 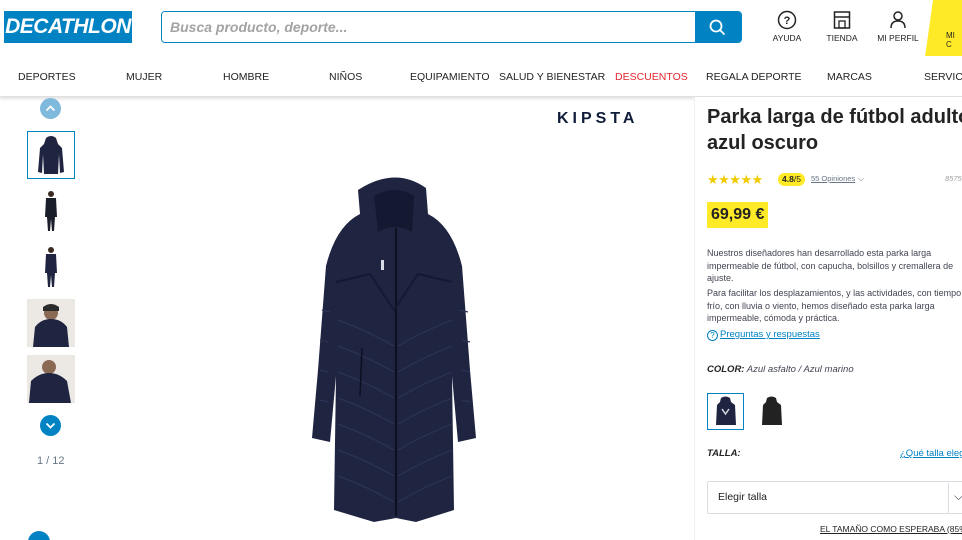 I want to click on nav-item-descuentos: DESCUENTOS, so click(x=651, y=77).